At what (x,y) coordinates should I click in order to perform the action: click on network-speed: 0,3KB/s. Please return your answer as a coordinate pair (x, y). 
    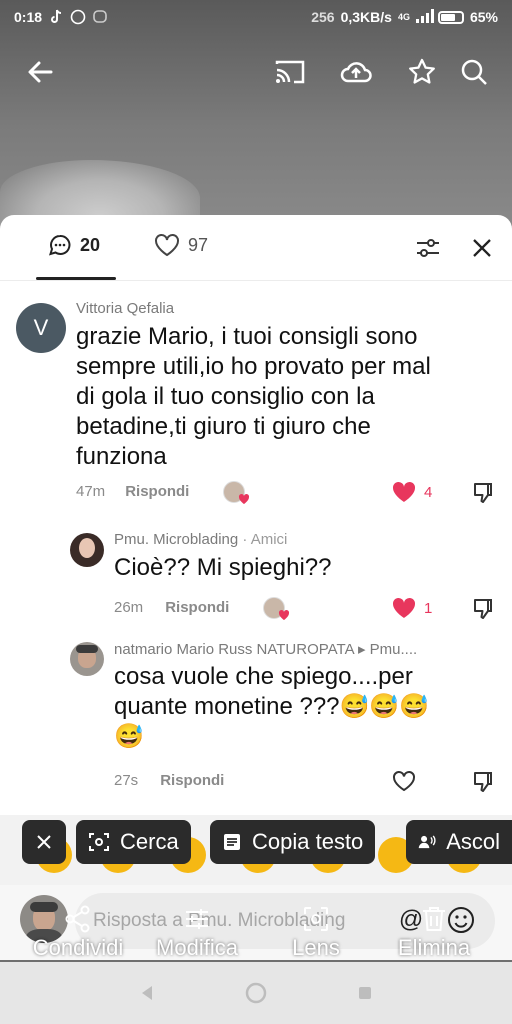
    Looking at the image, I should click on (366, 17).